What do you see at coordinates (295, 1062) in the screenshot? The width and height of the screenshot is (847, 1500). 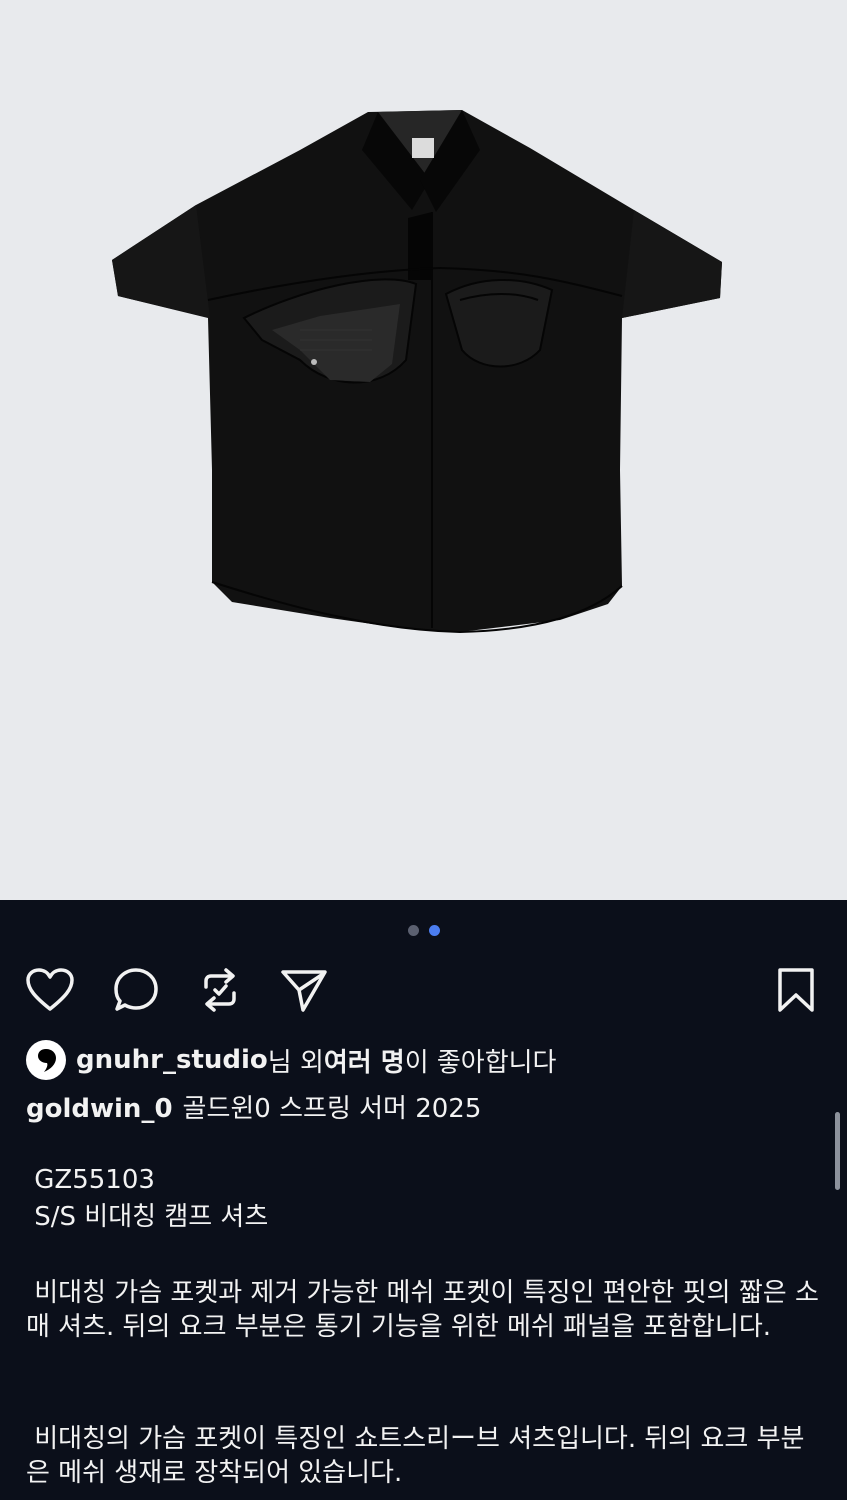 I see `likes-text: 님 외` at bounding box center [295, 1062].